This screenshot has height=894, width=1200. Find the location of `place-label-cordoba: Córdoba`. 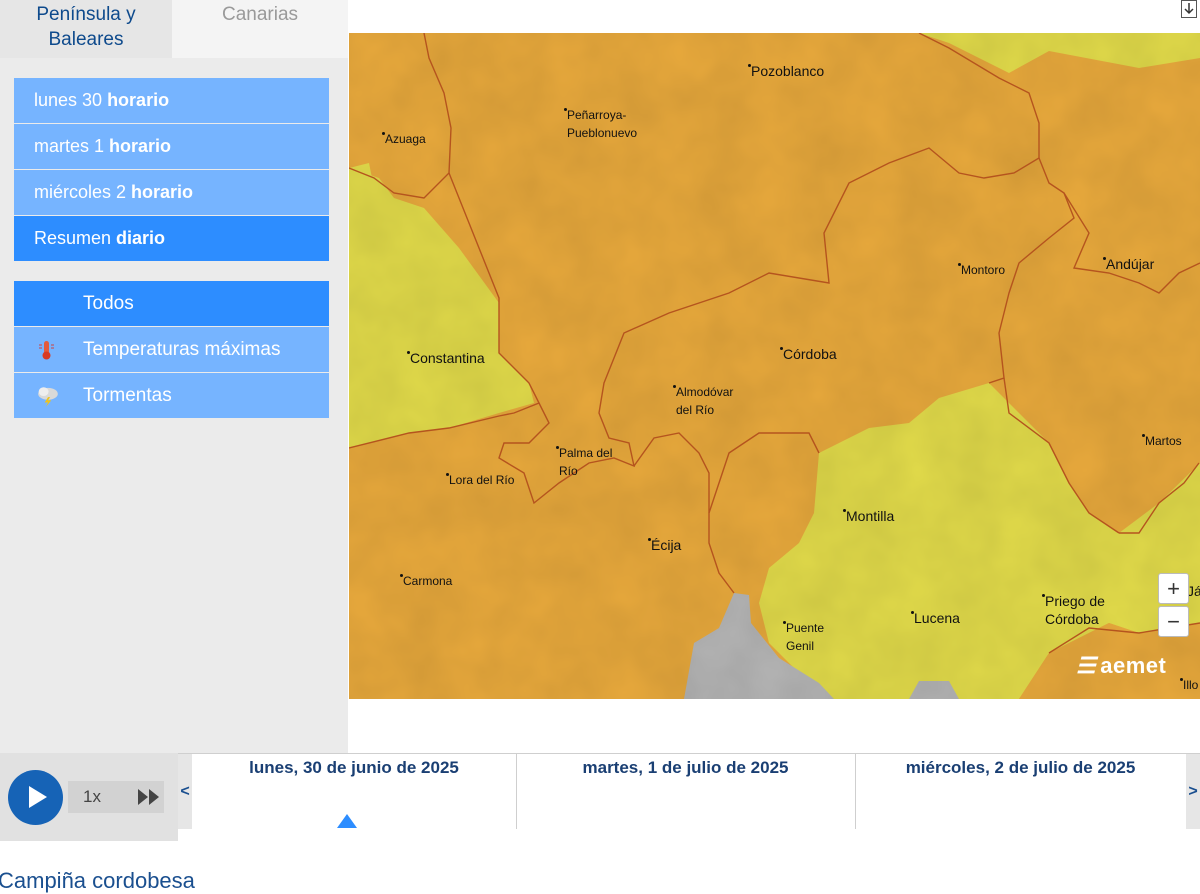

place-label-cordoba: Córdoba is located at coordinates (808, 354).